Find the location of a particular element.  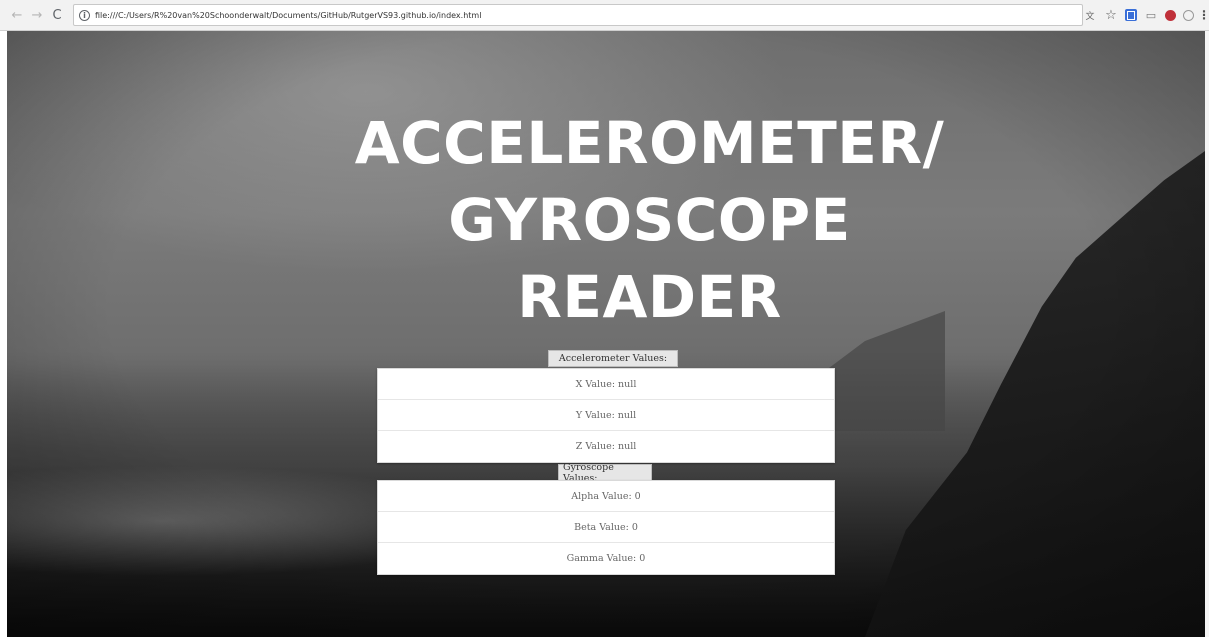

accelerometer-y-row: Y Value: null is located at coordinates (606, 415).